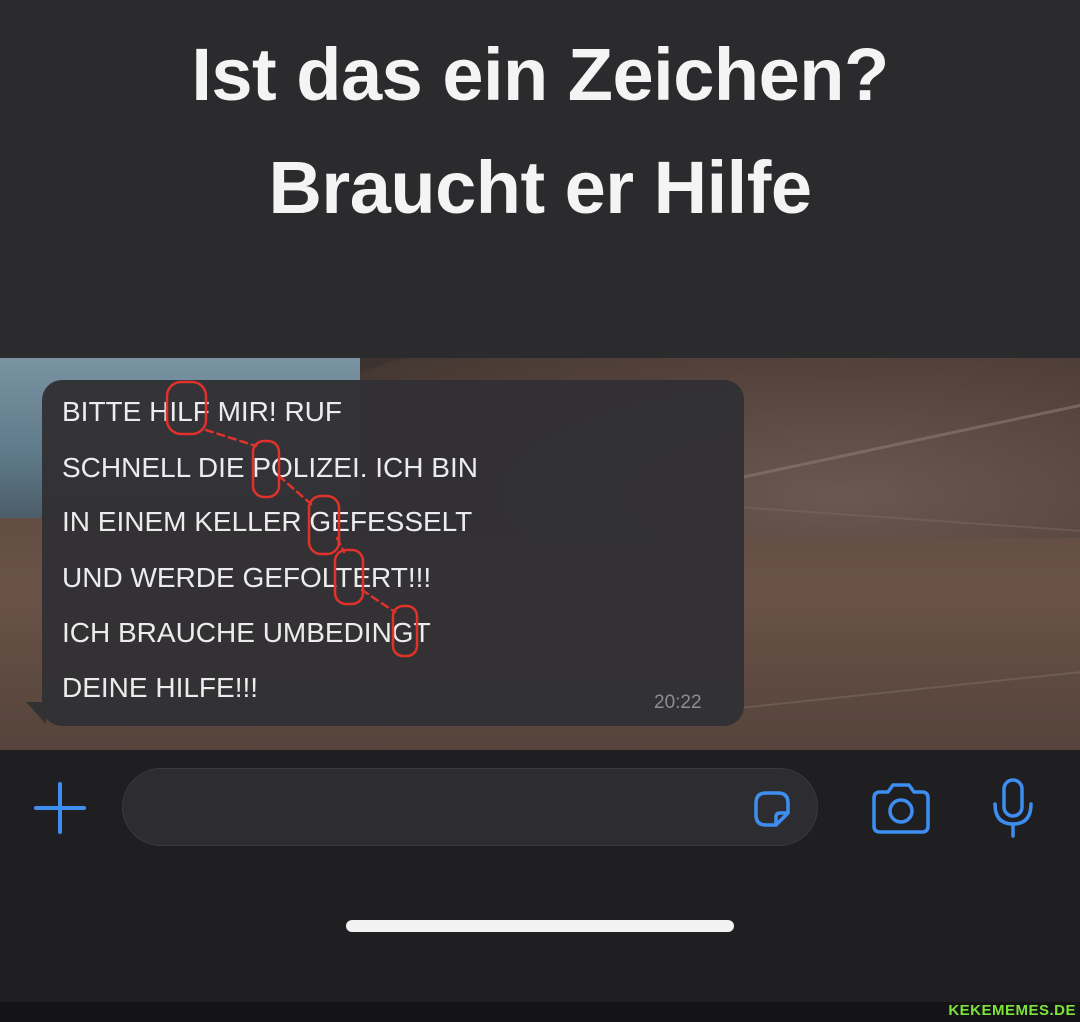 The width and height of the screenshot is (1080, 1022). Describe the element at coordinates (36, 713) in the screenshot. I see `message-bubble-tail` at that location.